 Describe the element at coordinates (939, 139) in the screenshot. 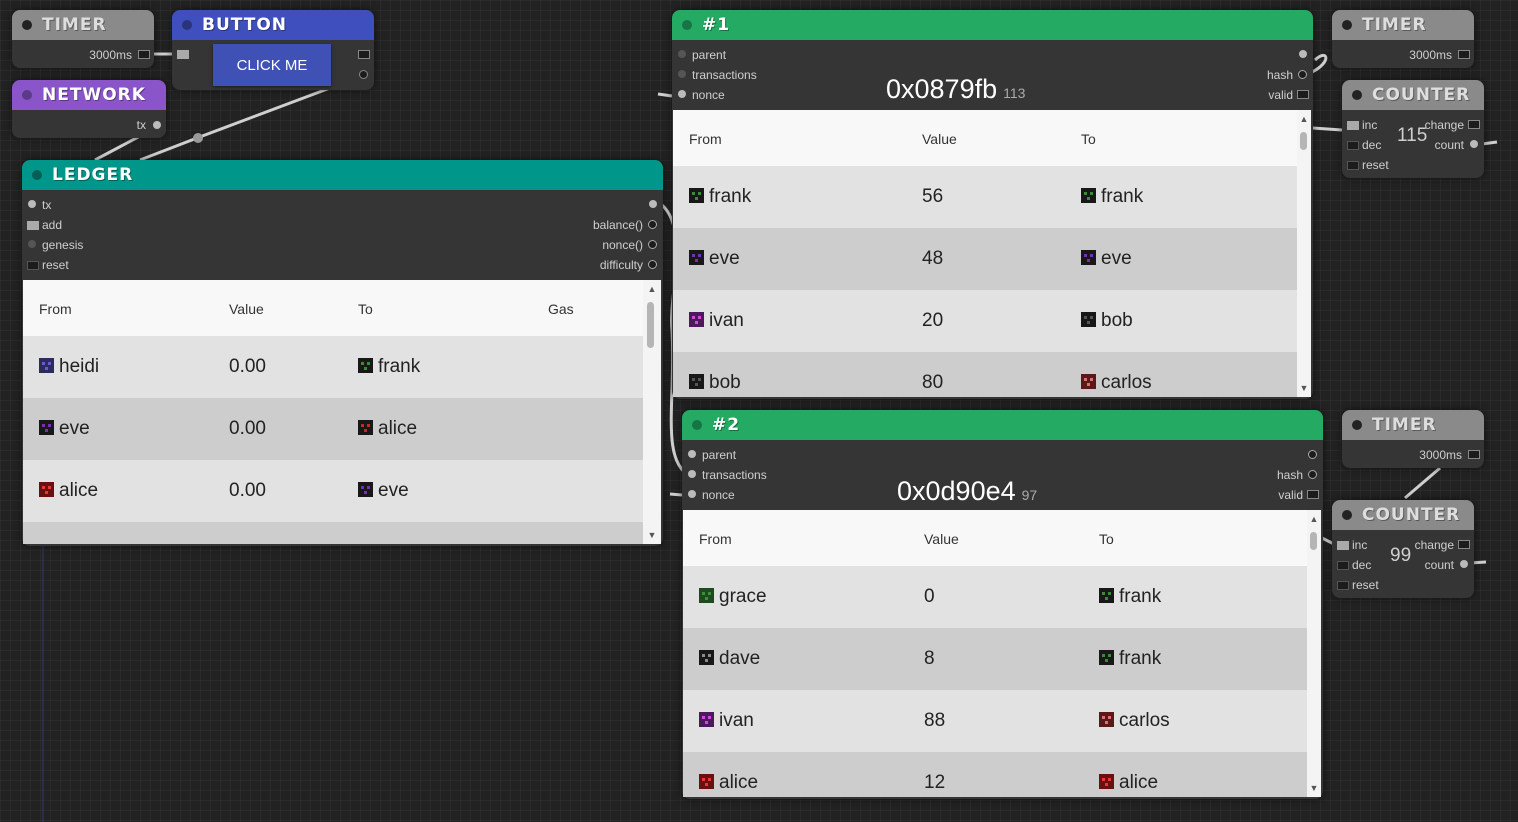

I see `column-header: Value` at that location.